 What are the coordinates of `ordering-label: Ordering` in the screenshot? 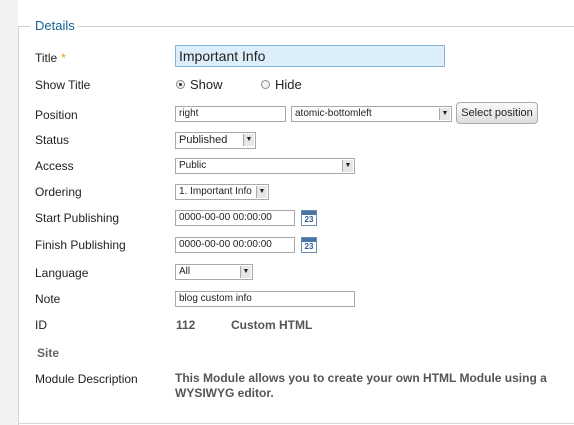 It's located at (58, 192).